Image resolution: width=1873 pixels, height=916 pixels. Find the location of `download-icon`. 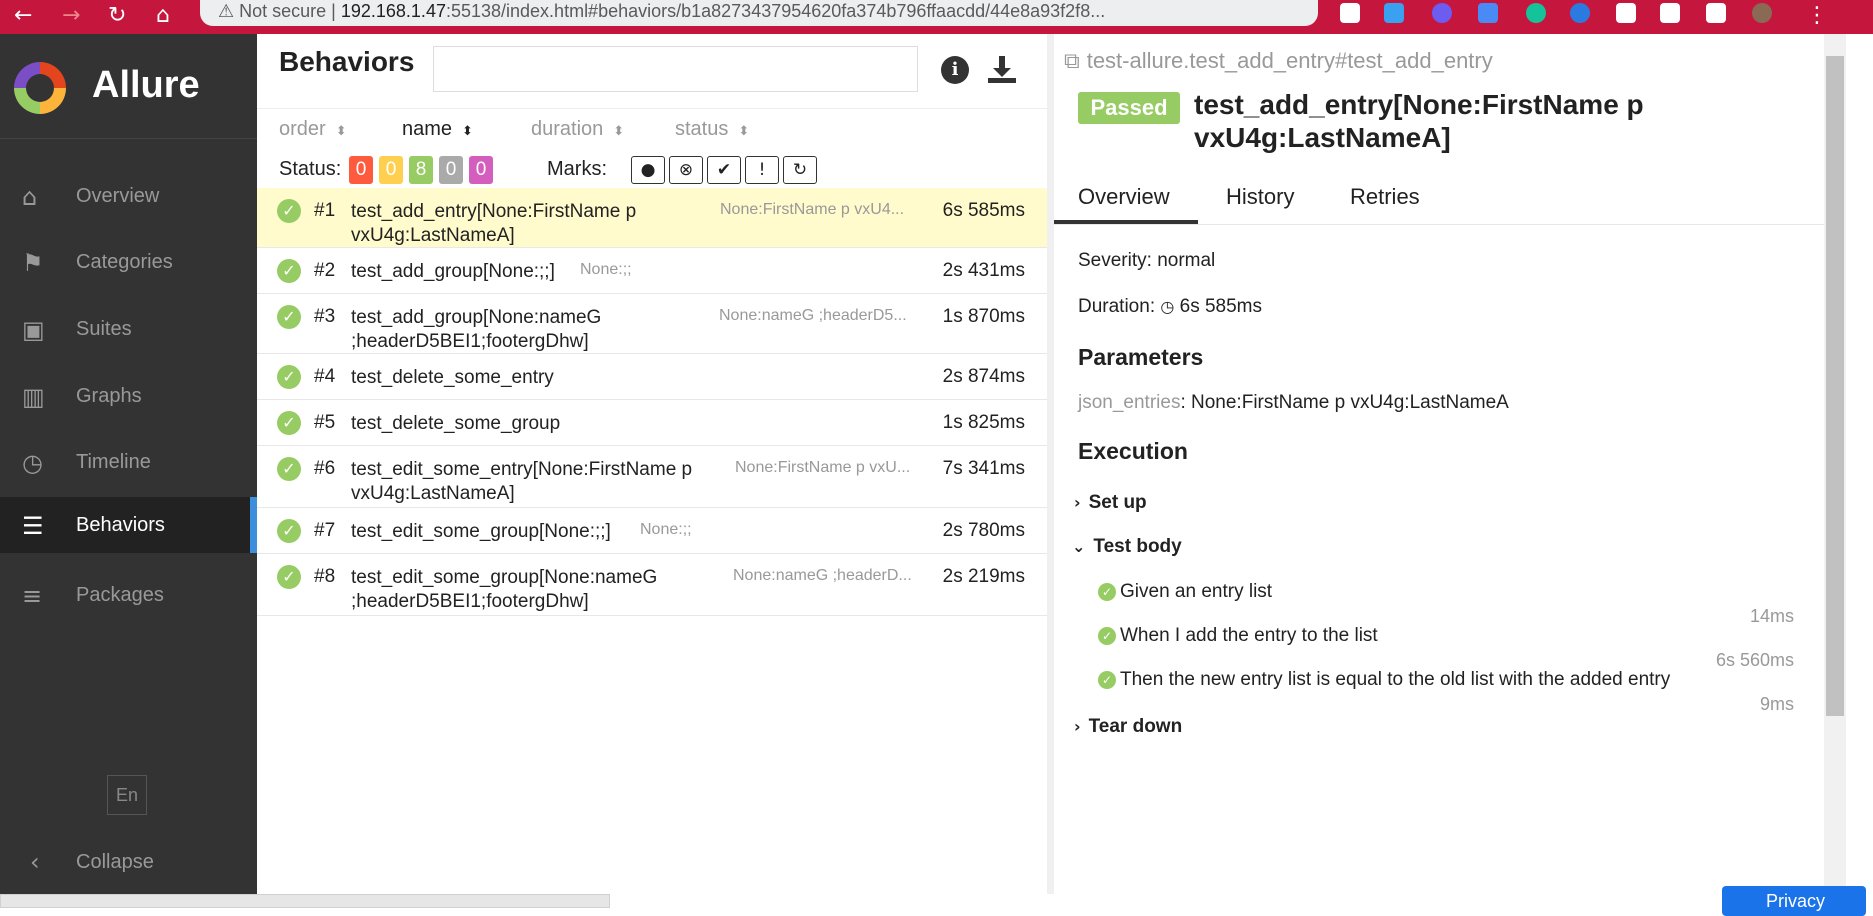

download-icon is located at coordinates (1002, 69).